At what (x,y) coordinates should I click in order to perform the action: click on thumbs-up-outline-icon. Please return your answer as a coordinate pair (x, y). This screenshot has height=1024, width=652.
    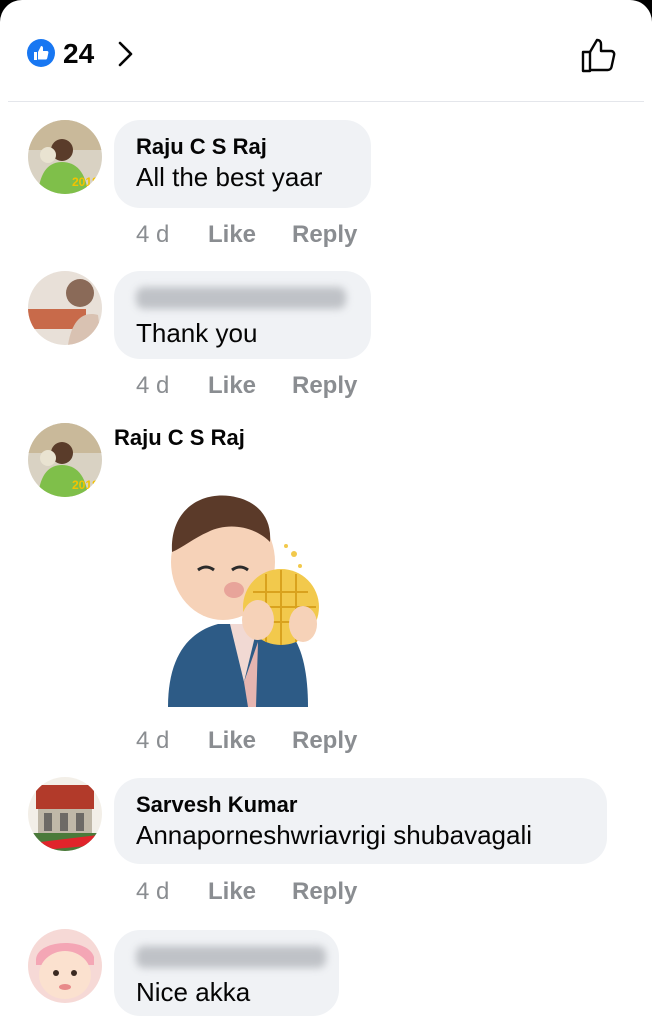
    Looking at the image, I should click on (600, 55).